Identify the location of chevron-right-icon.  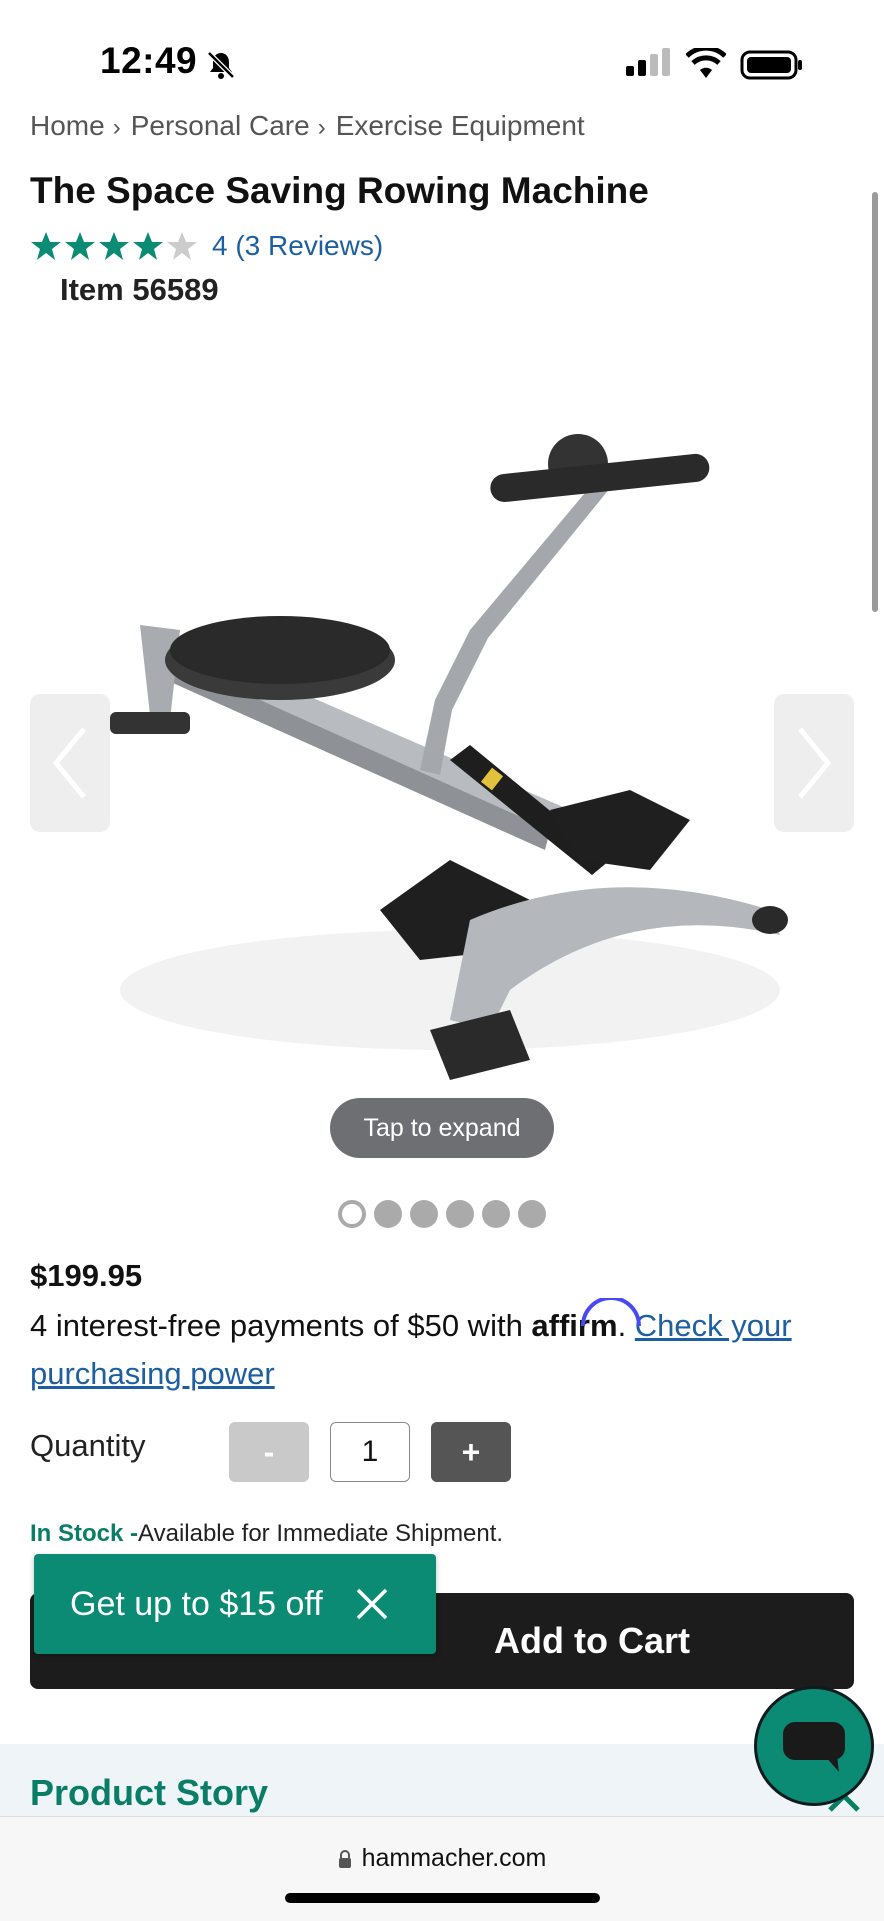
(815, 763).